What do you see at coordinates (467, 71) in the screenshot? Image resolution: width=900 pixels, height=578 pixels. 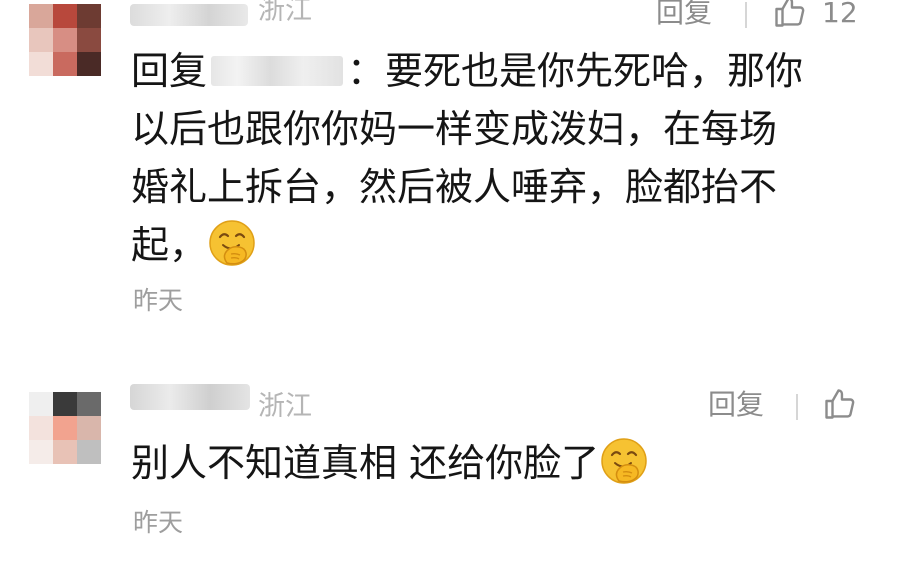 I see `comment-line-1: 回复 ：要死也是你先死哈，那你` at bounding box center [467, 71].